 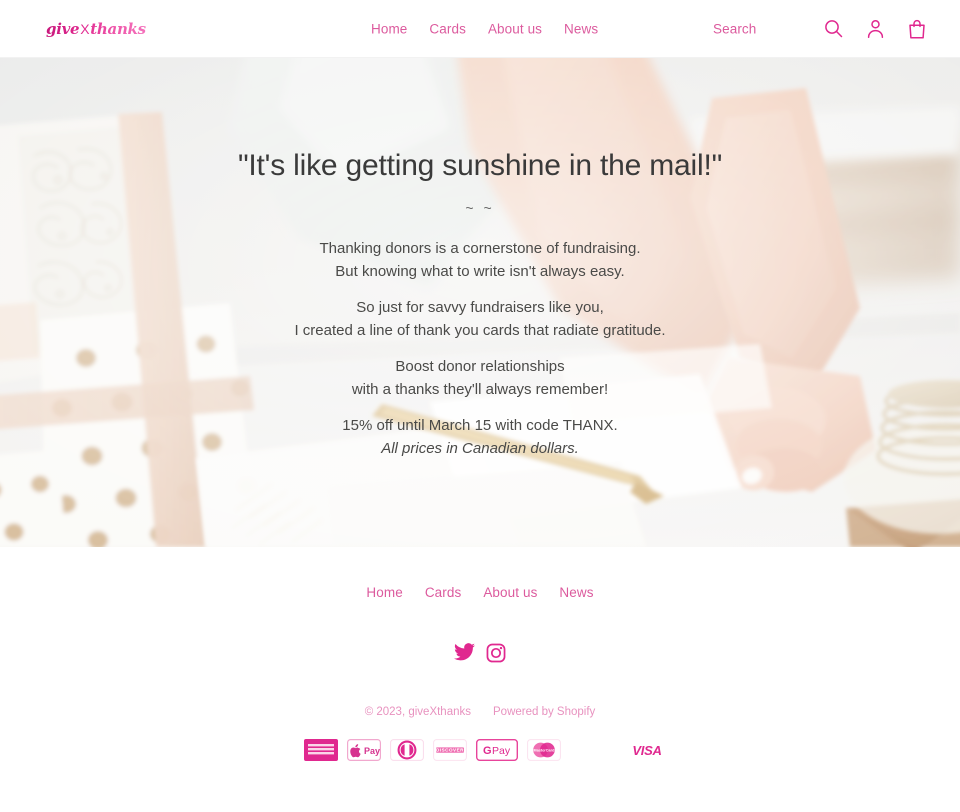 I want to click on hero-paragraph-2-line-1: So just for savvy fundraisers like you,, so click(x=480, y=307).